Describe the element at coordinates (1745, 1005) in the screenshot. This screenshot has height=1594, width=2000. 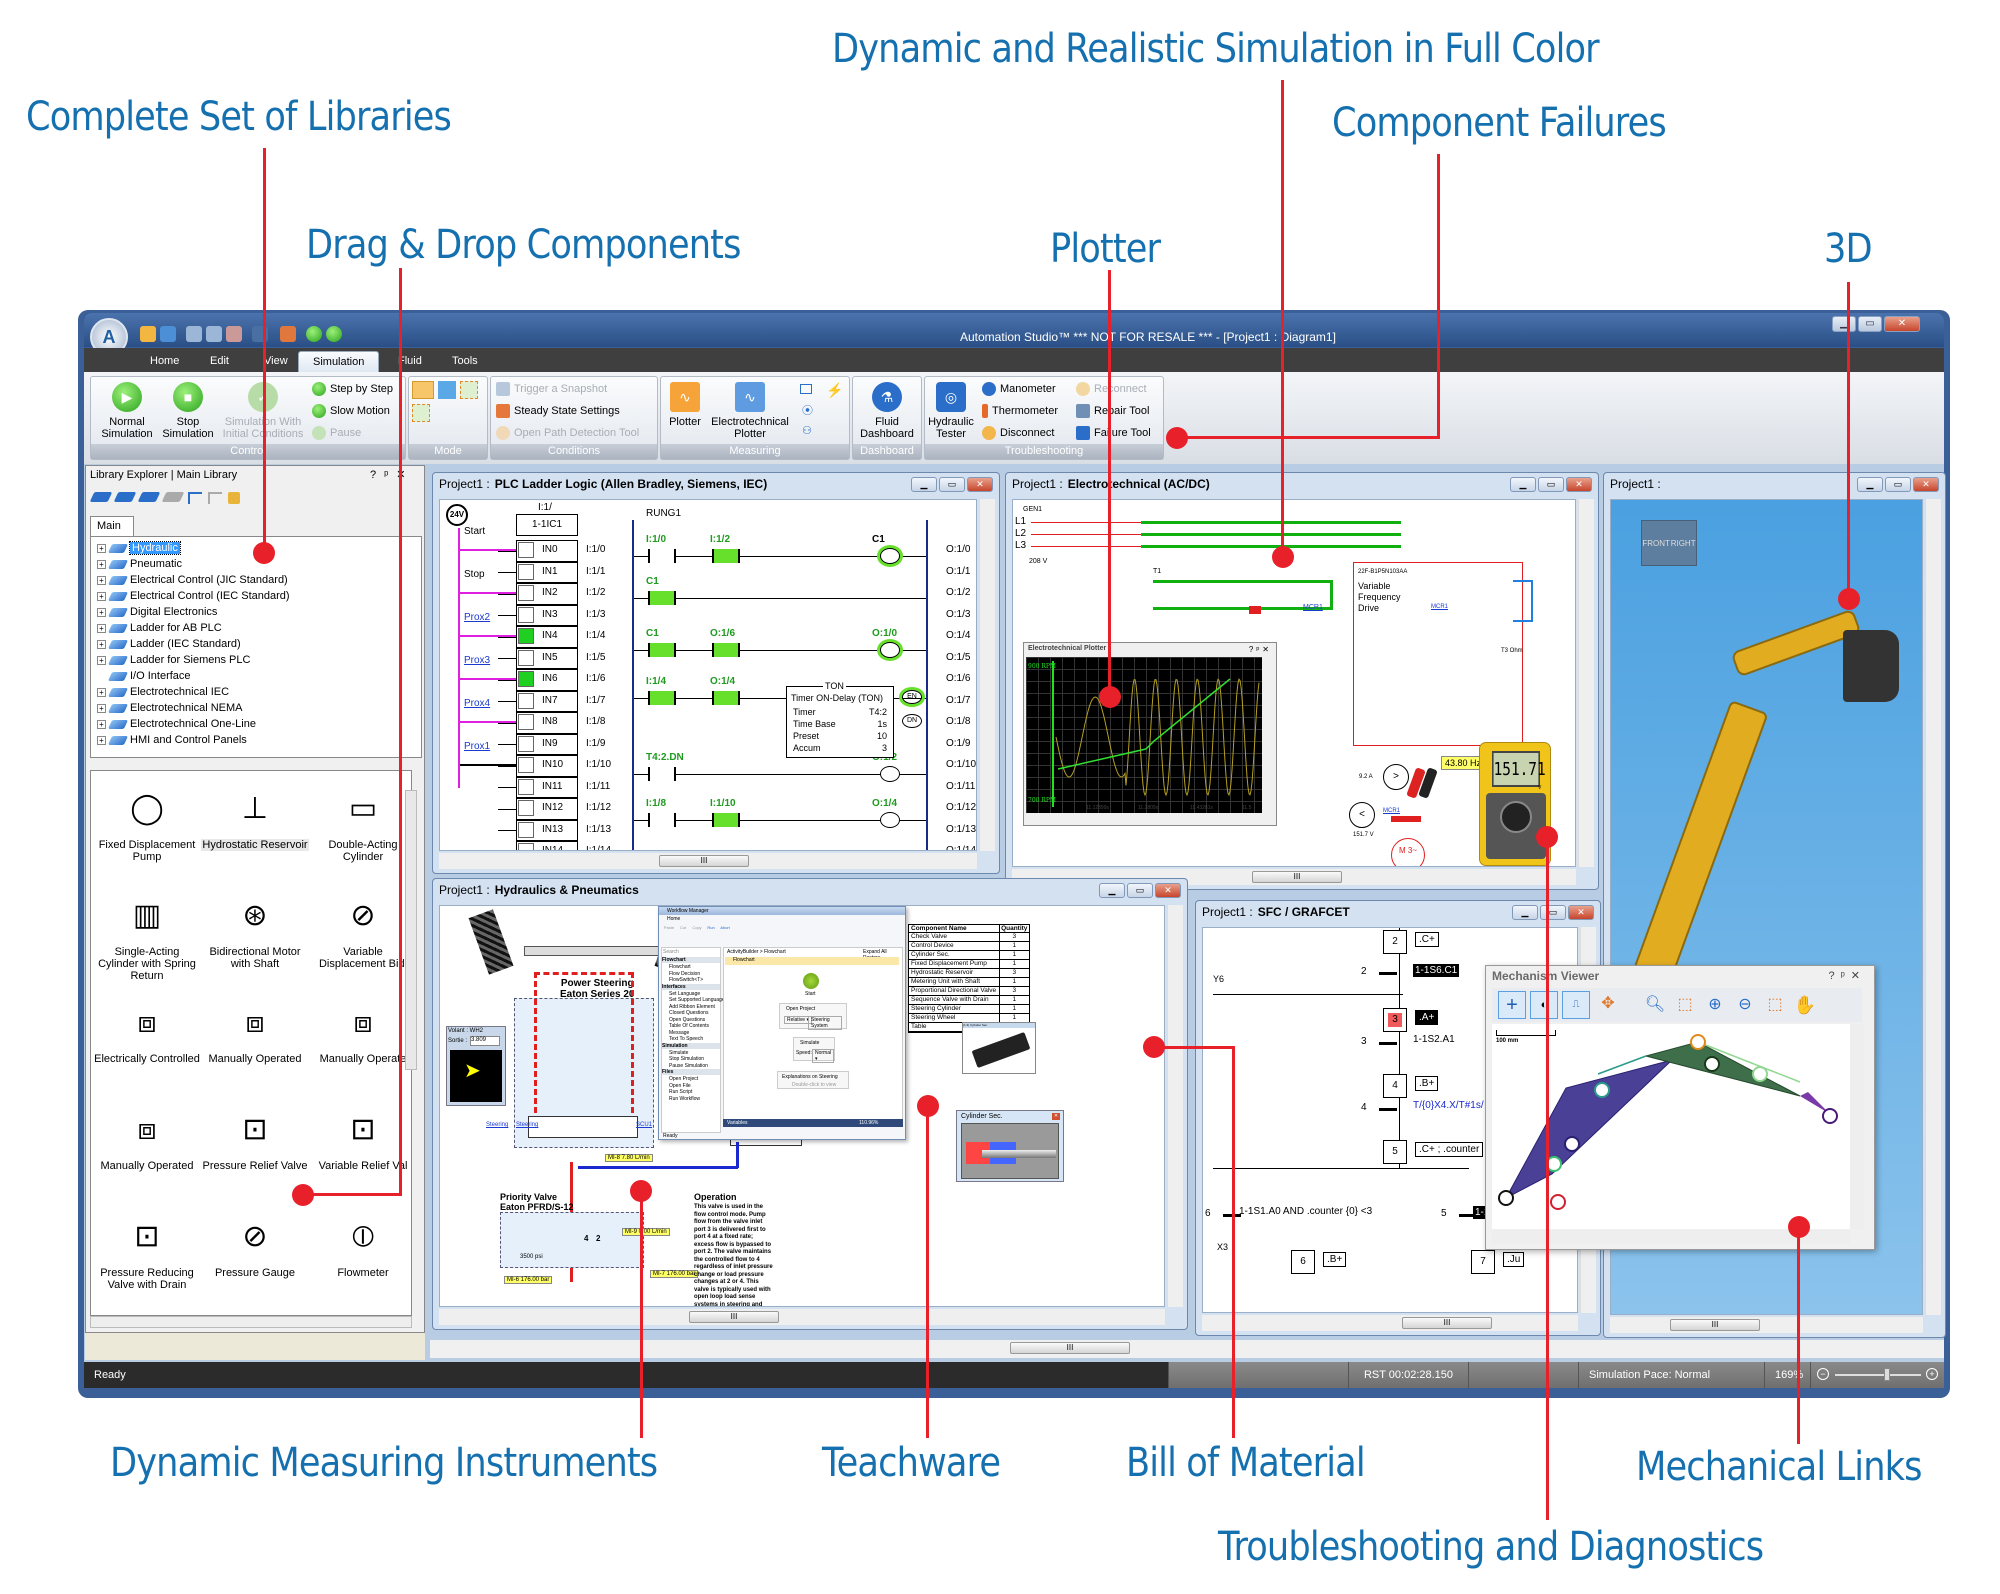
I see `zoom-out-icon: ⊖` at that location.